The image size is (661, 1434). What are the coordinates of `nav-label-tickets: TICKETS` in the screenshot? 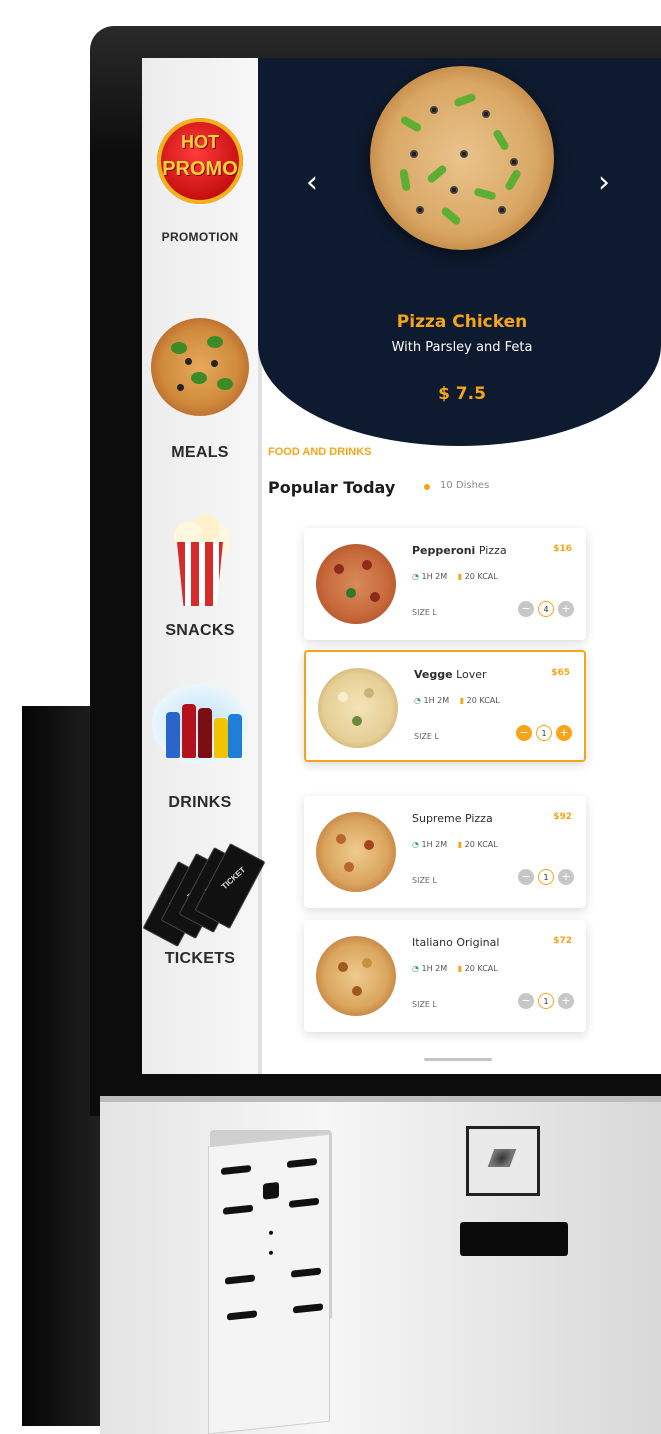 It's located at (200, 958).